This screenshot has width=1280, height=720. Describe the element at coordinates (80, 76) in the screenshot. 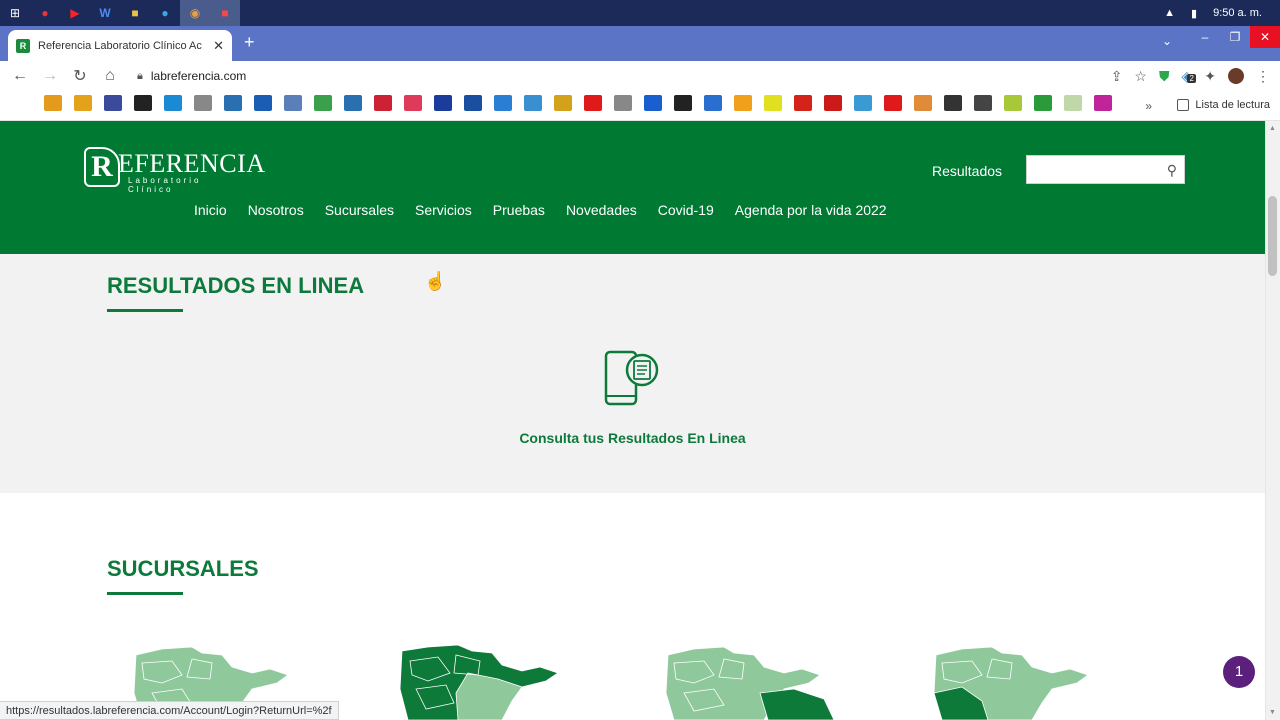

I see `reload-icon: ↻` at that location.